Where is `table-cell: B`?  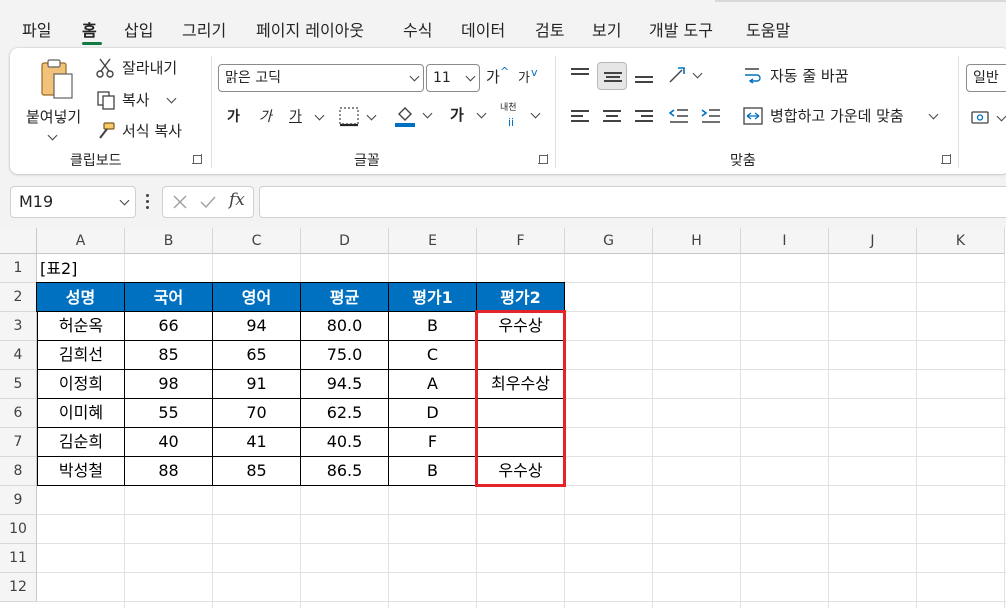
table-cell: B is located at coordinates (433, 326).